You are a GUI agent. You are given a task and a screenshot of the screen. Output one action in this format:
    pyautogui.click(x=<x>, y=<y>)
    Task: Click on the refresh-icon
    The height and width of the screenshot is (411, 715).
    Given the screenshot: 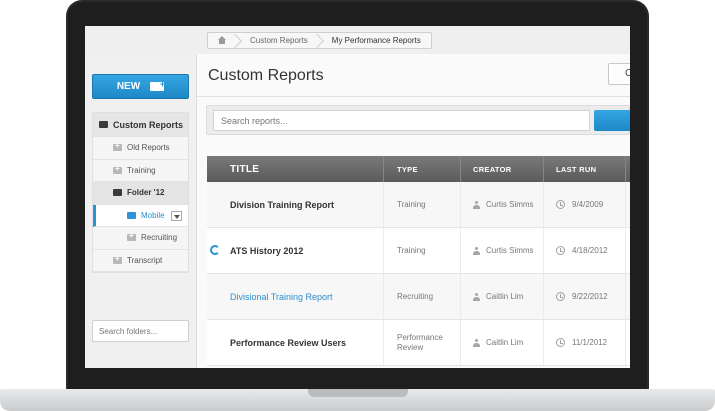 What is the action you would take?
    pyautogui.click(x=215, y=250)
    